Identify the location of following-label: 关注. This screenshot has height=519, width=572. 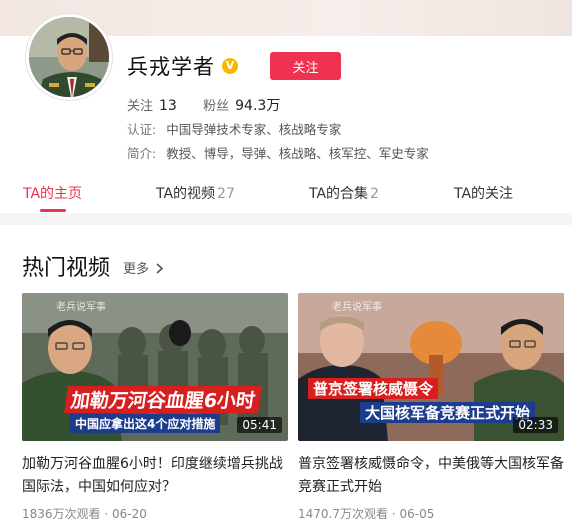
(140, 106).